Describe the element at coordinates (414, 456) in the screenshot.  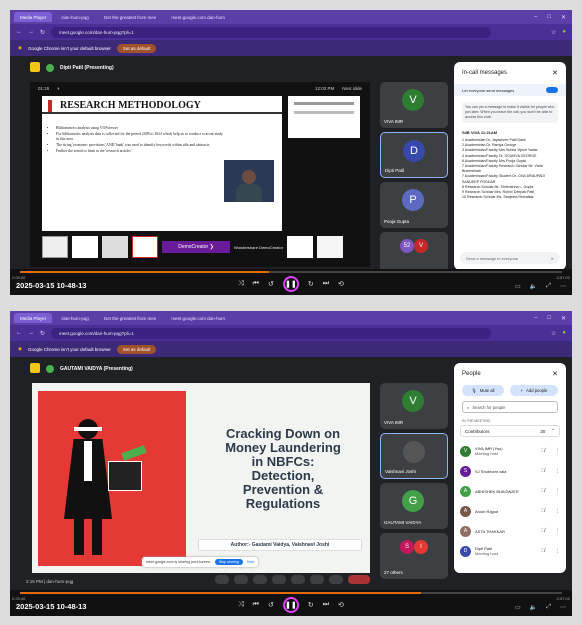
I see `participant-tile: Vaishnavi Joshi` at that location.